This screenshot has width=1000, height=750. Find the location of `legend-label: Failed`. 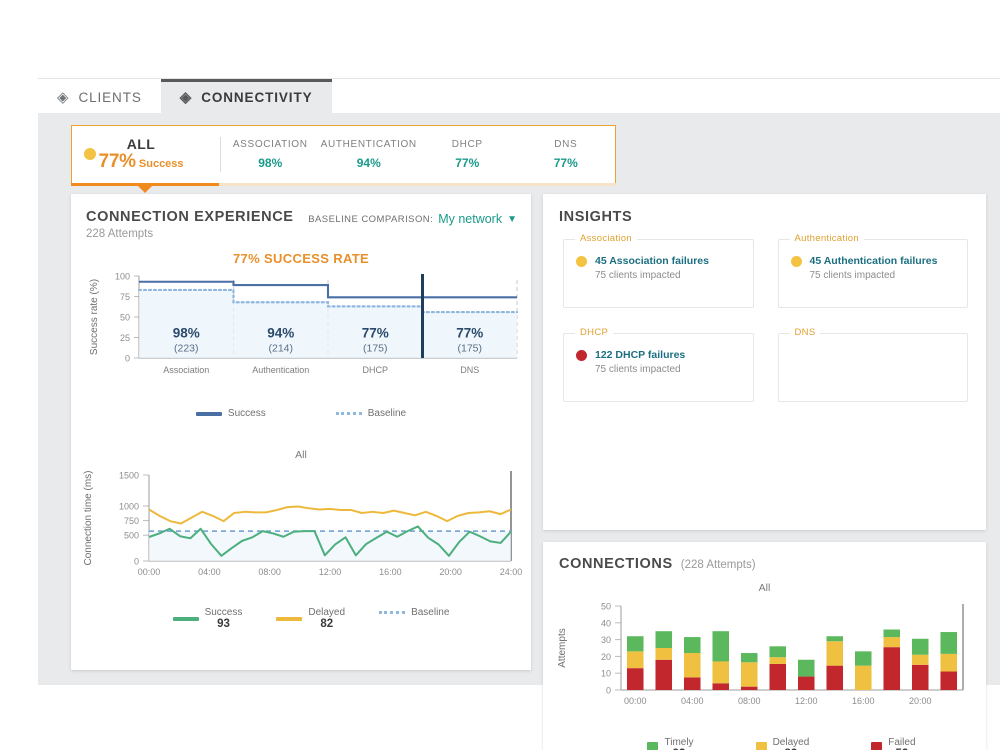

legend-label: Failed is located at coordinates (902, 742).